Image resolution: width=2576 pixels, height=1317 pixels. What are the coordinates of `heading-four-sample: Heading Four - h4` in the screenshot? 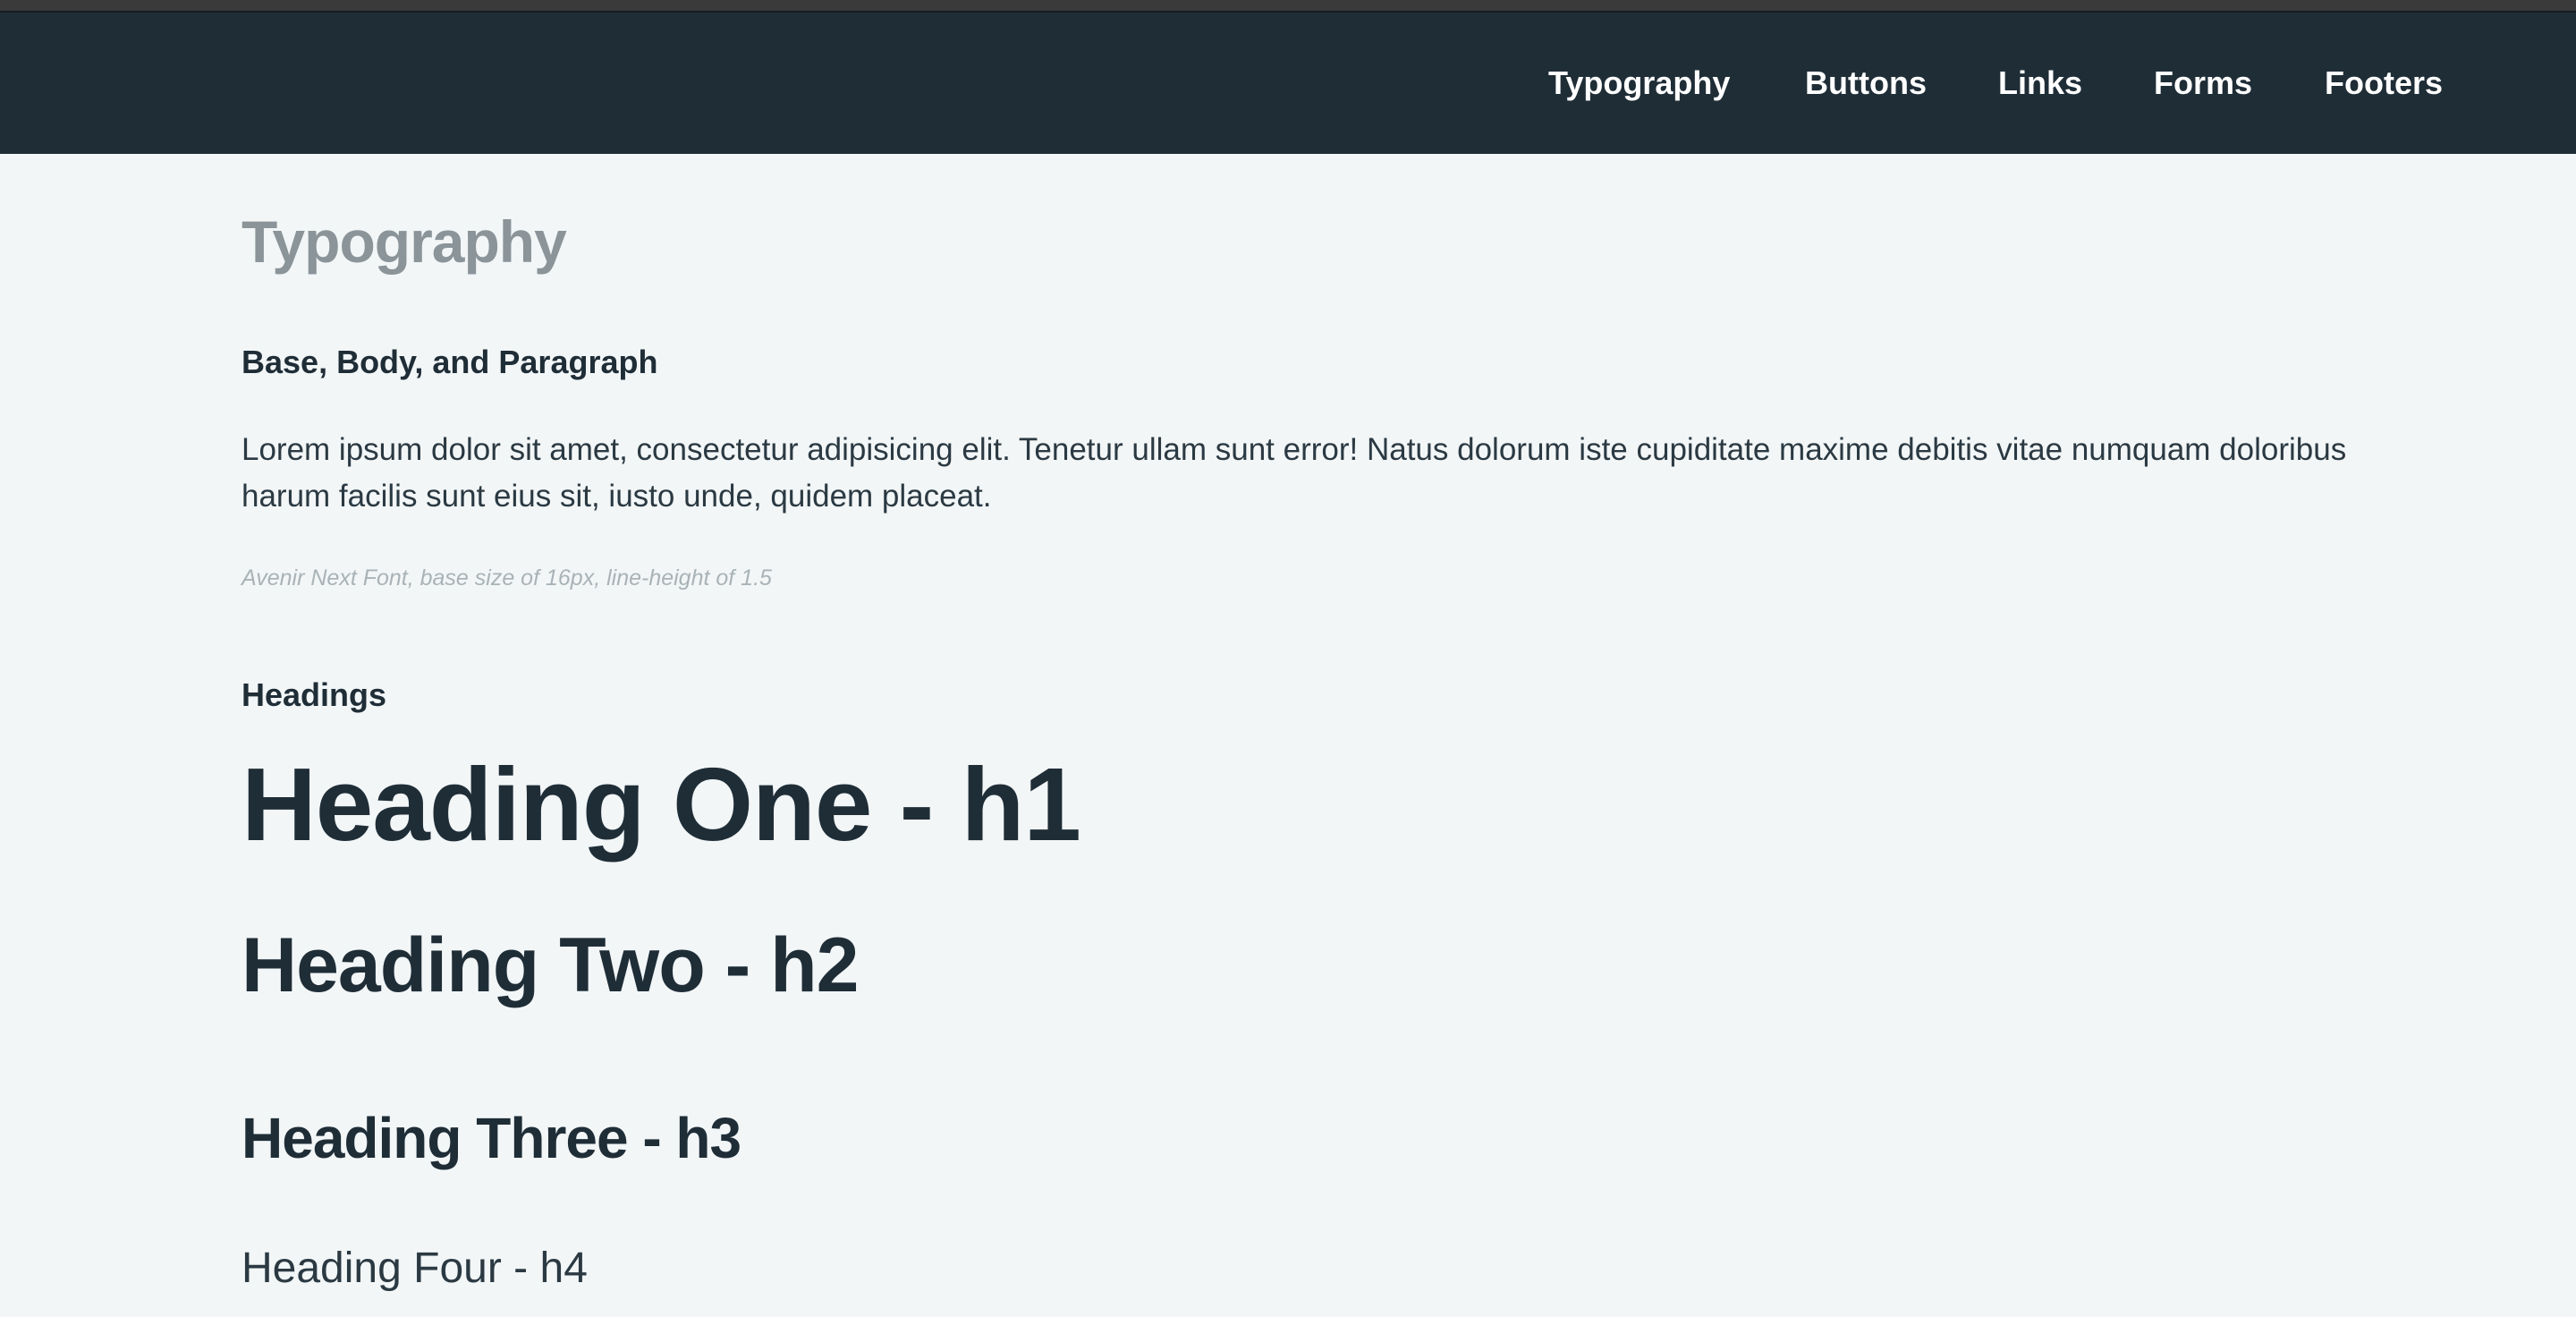 It's located at (415, 1268).